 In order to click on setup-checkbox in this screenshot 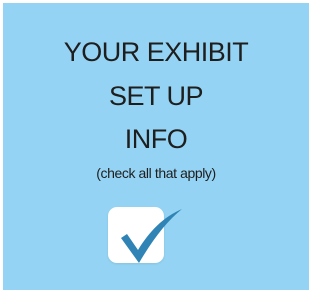, I will do `click(136, 235)`.